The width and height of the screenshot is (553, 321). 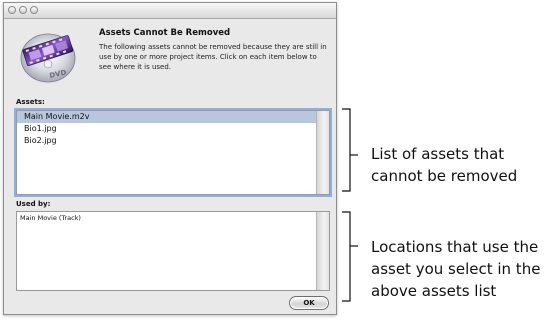 What do you see at coordinates (48, 58) in the screenshot?
I see `dvd-icon: DVD` at bounding box center [48, 58].